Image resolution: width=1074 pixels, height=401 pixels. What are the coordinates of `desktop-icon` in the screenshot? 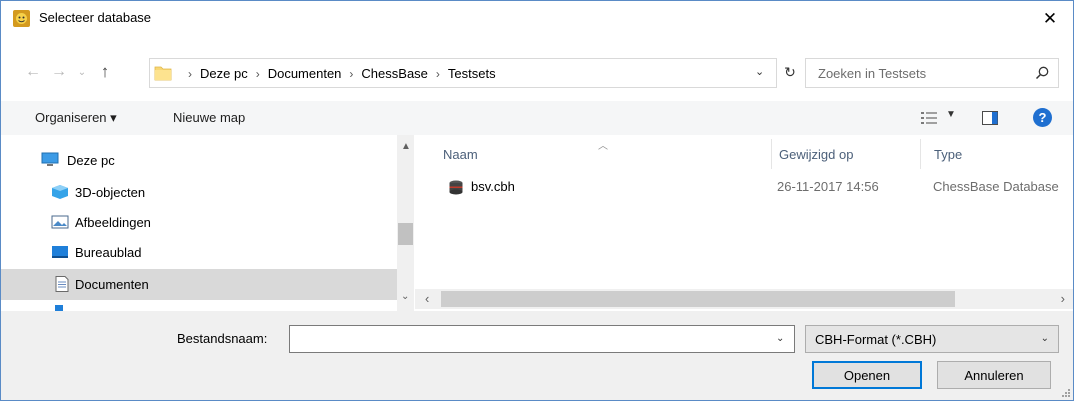 It's located at (60, 252).